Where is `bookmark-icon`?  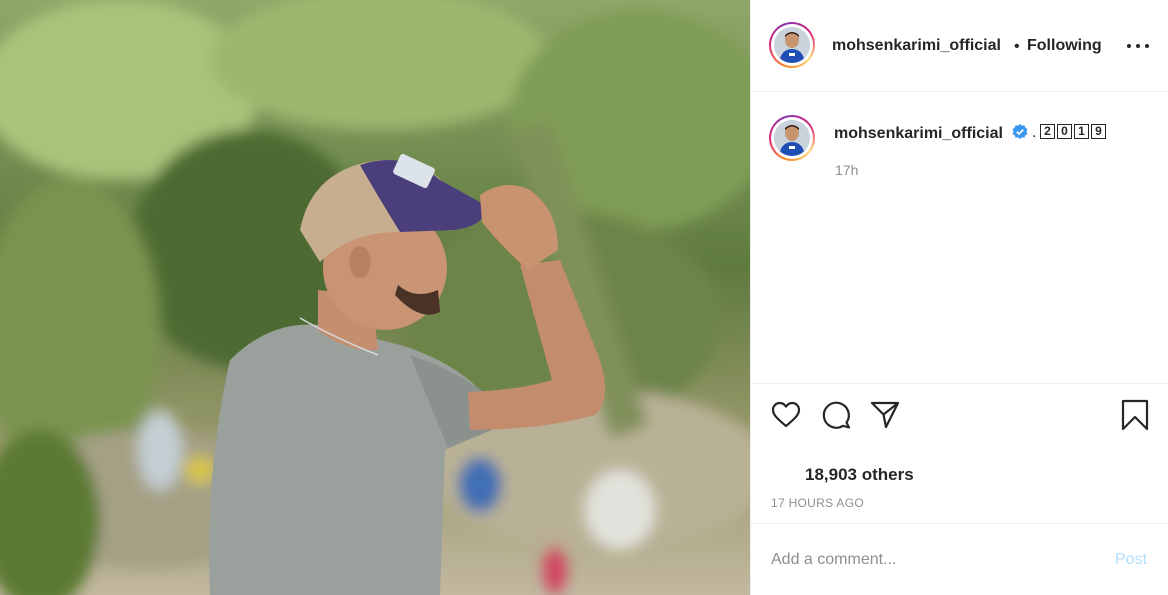
bookmark-icon is located at coordinates (1135, 415).